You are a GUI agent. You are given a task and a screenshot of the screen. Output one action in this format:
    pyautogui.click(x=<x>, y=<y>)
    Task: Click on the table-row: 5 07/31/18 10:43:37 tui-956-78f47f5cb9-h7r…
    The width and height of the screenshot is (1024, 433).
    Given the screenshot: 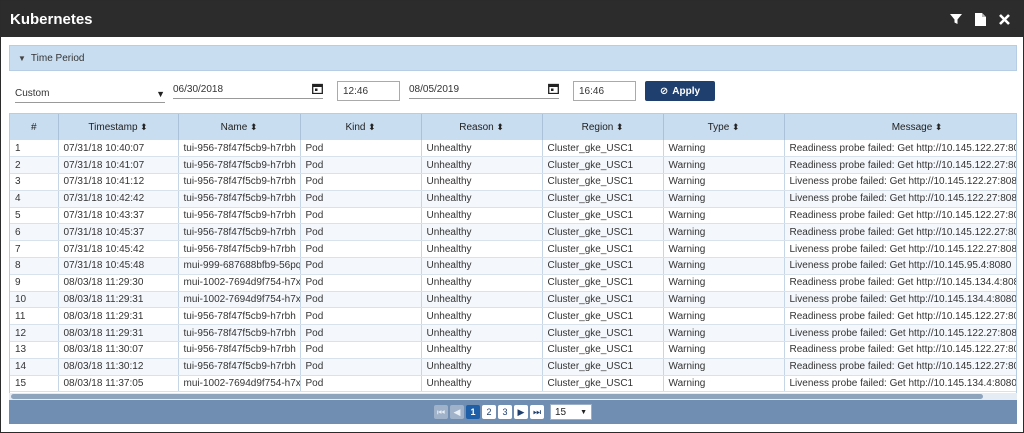 What is the action you would take?
    pyautogui.click(x=513, y=216)
    